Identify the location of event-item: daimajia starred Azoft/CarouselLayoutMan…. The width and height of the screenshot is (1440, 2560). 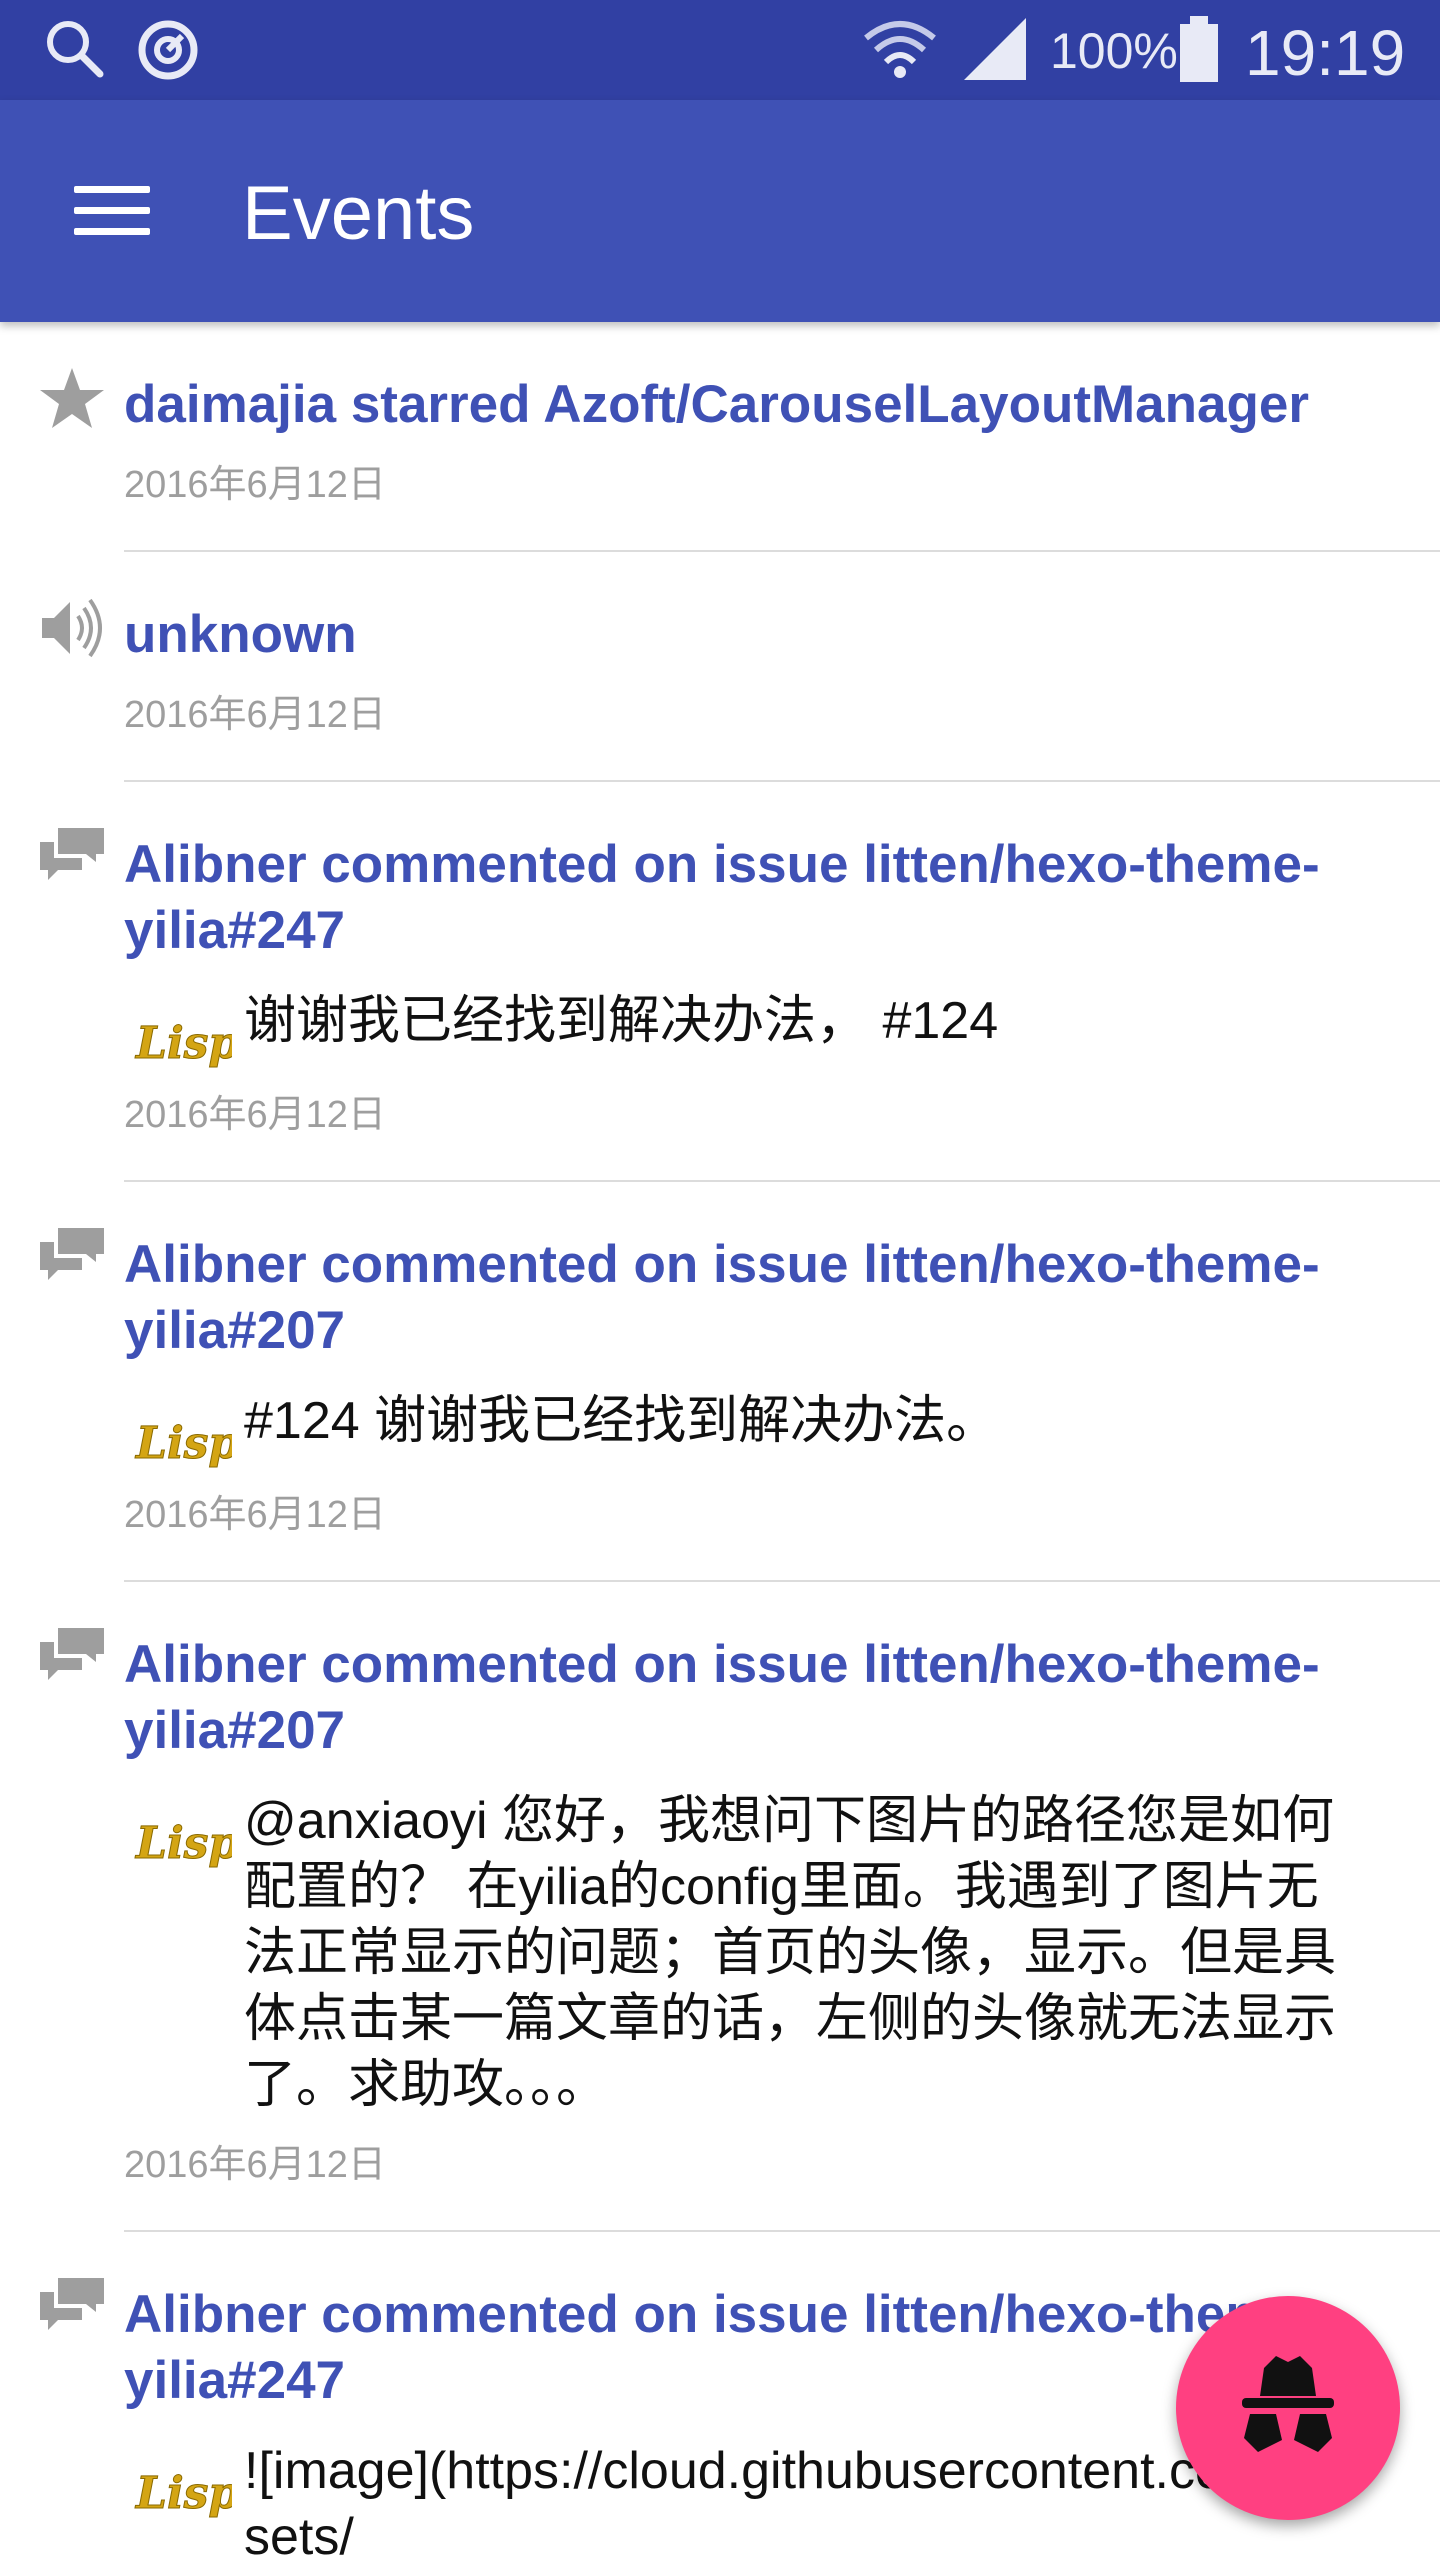
(720, 437).